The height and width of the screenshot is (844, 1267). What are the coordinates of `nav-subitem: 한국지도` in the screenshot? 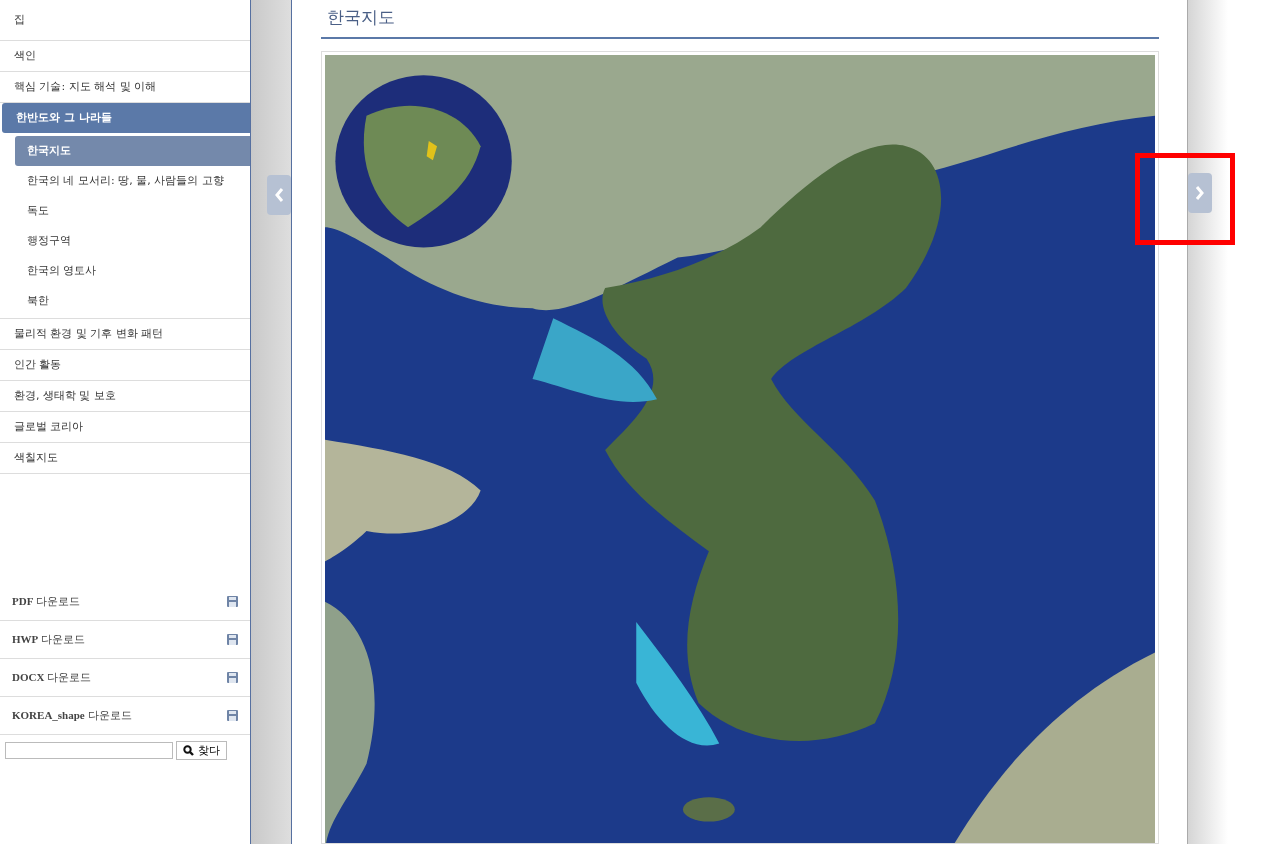 It's located at (132, 151).